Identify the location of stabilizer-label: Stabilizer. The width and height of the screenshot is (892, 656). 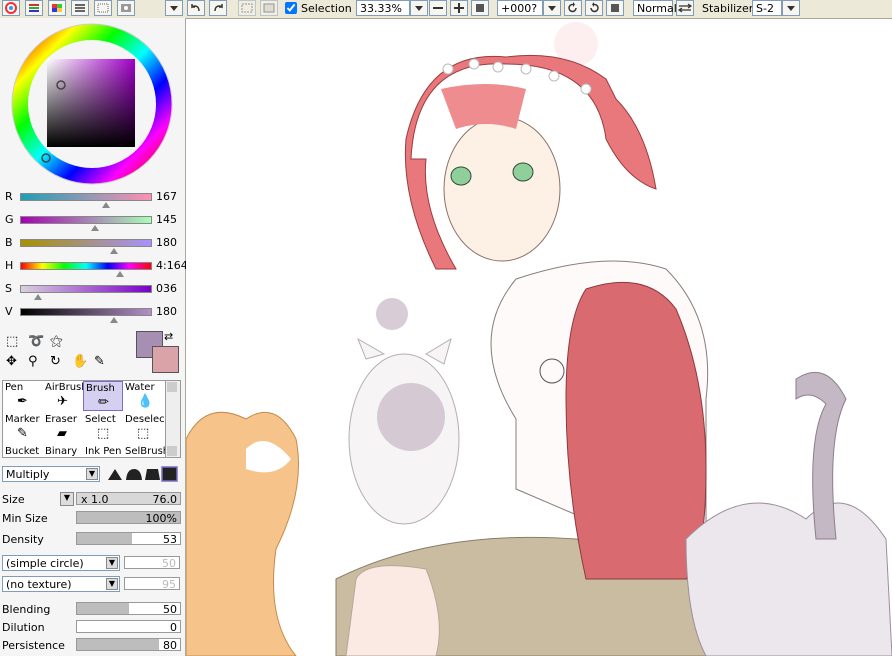
(728, 8).